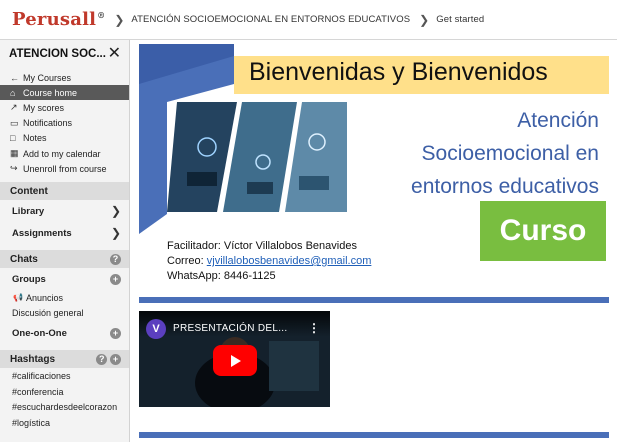 The height and width of the screenshot is (442, 617). What do you see at coordinates (156, 329) in the screenshot?
I see `channel-avatar: V` at bounding box center [156, 329].